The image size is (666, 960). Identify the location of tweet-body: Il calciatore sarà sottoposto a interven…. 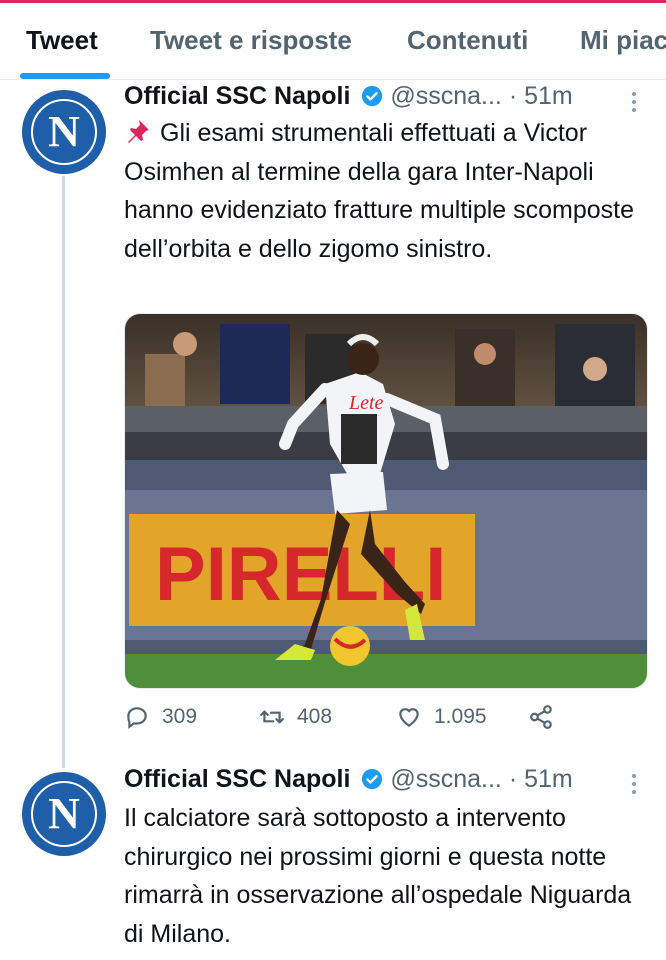
(378, 876).